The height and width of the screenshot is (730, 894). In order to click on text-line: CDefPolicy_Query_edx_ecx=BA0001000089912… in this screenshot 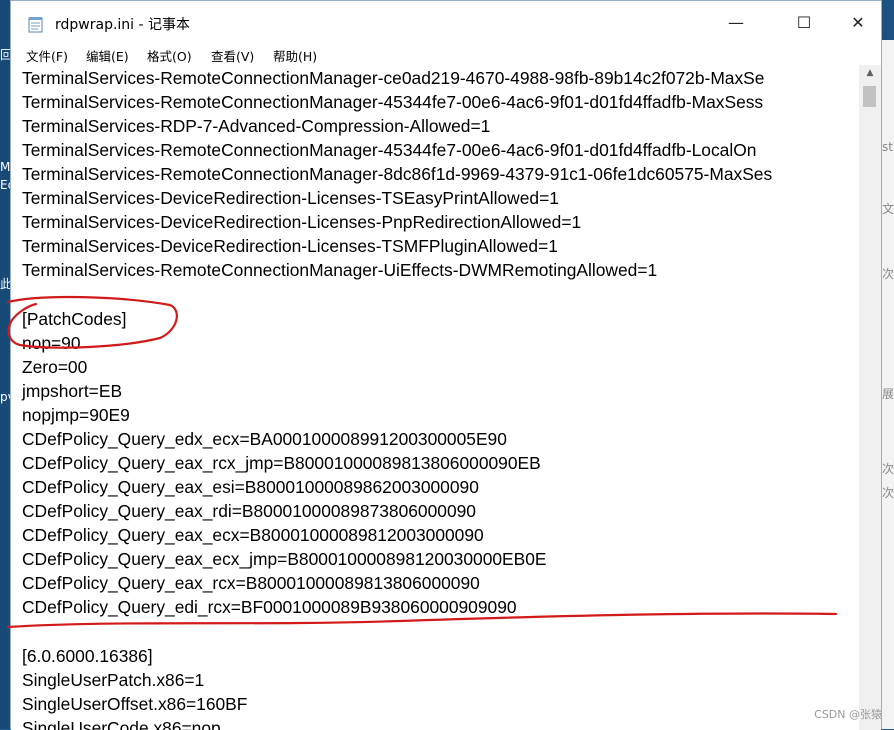, I will do `click(264, 439)`.